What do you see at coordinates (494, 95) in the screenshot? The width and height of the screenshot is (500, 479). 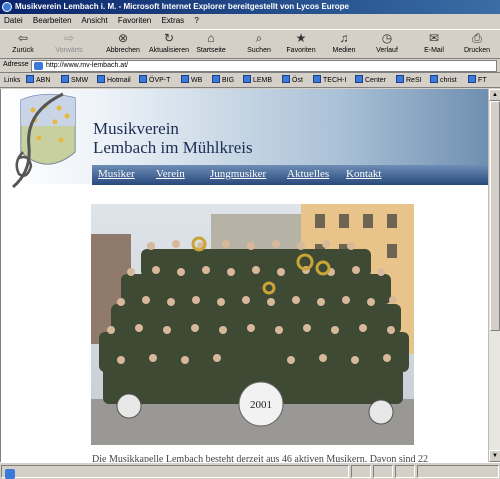 I see `scroll-up-arrow-icon: ▲` at bounding box center [494, 95].